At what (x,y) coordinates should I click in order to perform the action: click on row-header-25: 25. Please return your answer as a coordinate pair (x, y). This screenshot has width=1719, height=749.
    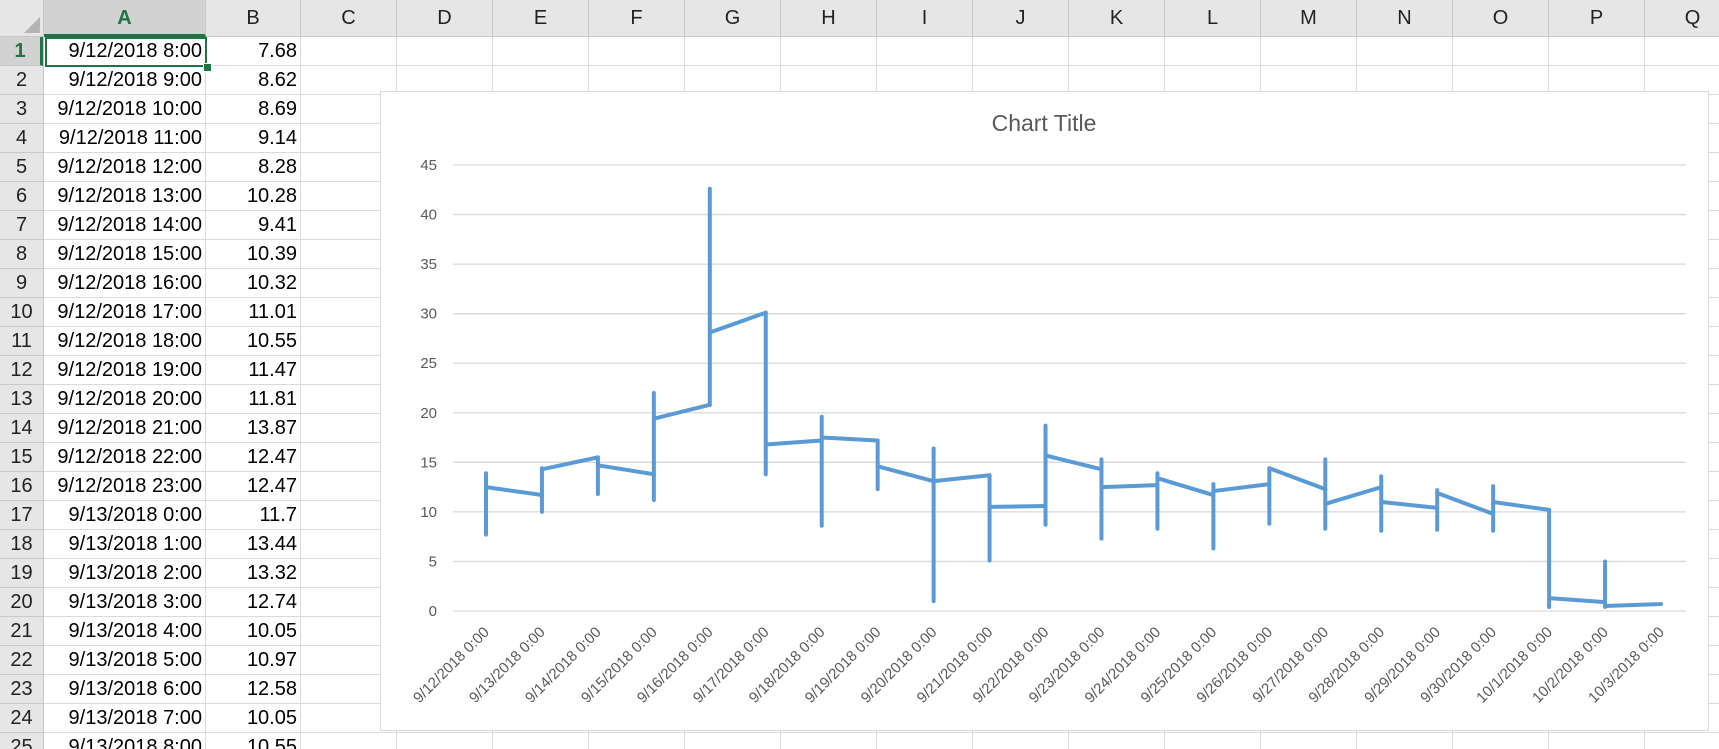
    Looking at the image, I should click on (21, 741).